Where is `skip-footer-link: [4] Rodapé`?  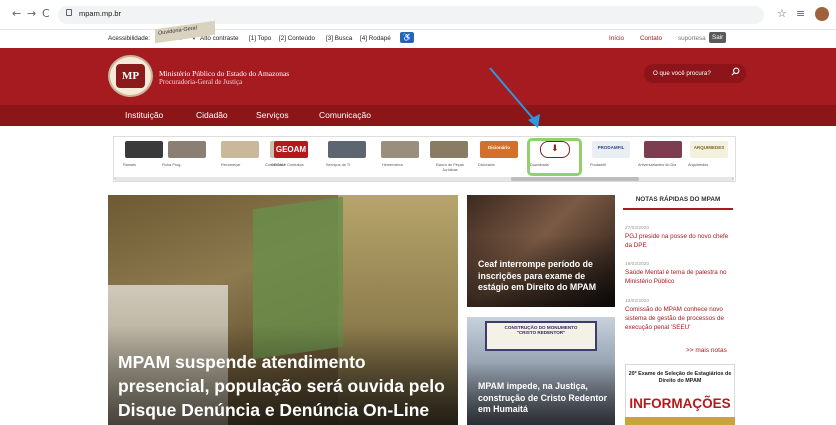
skip-footer-link: [4] Rodapé is located at coordinates (375, 38).